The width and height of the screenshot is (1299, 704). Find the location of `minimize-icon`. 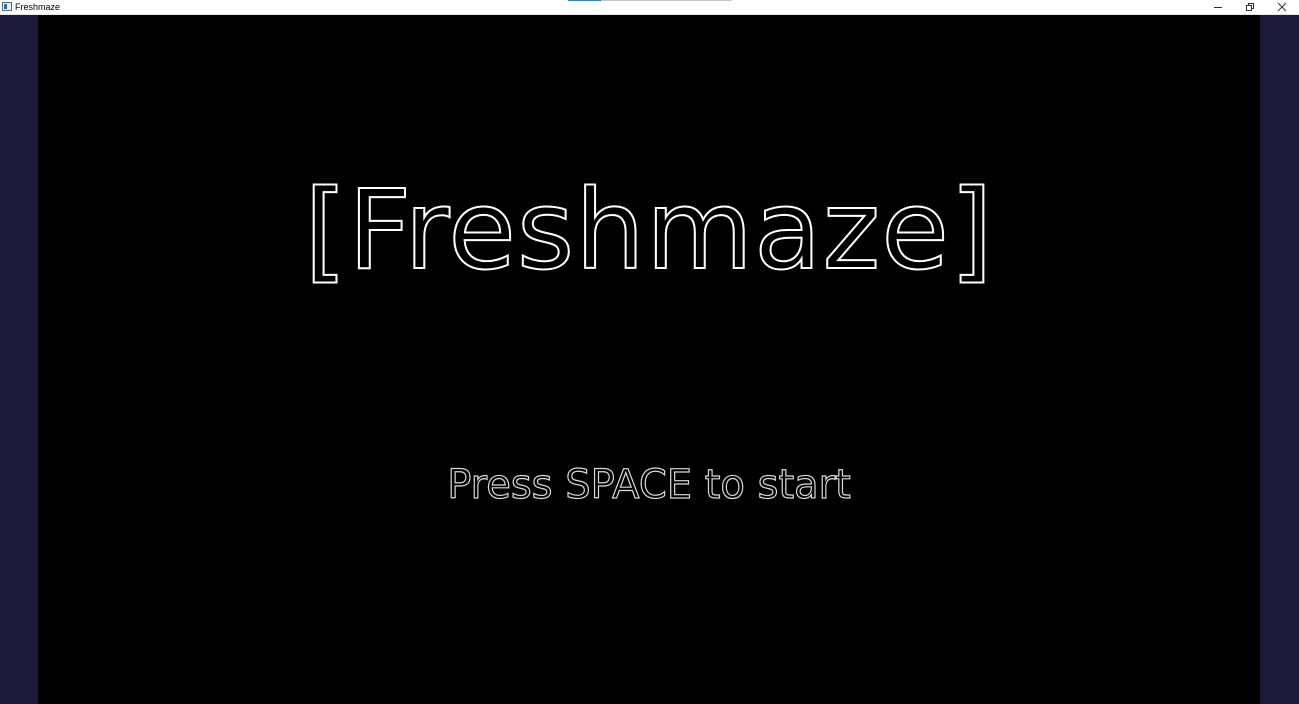

minimize-icon is located at coordinates (1218, 7).